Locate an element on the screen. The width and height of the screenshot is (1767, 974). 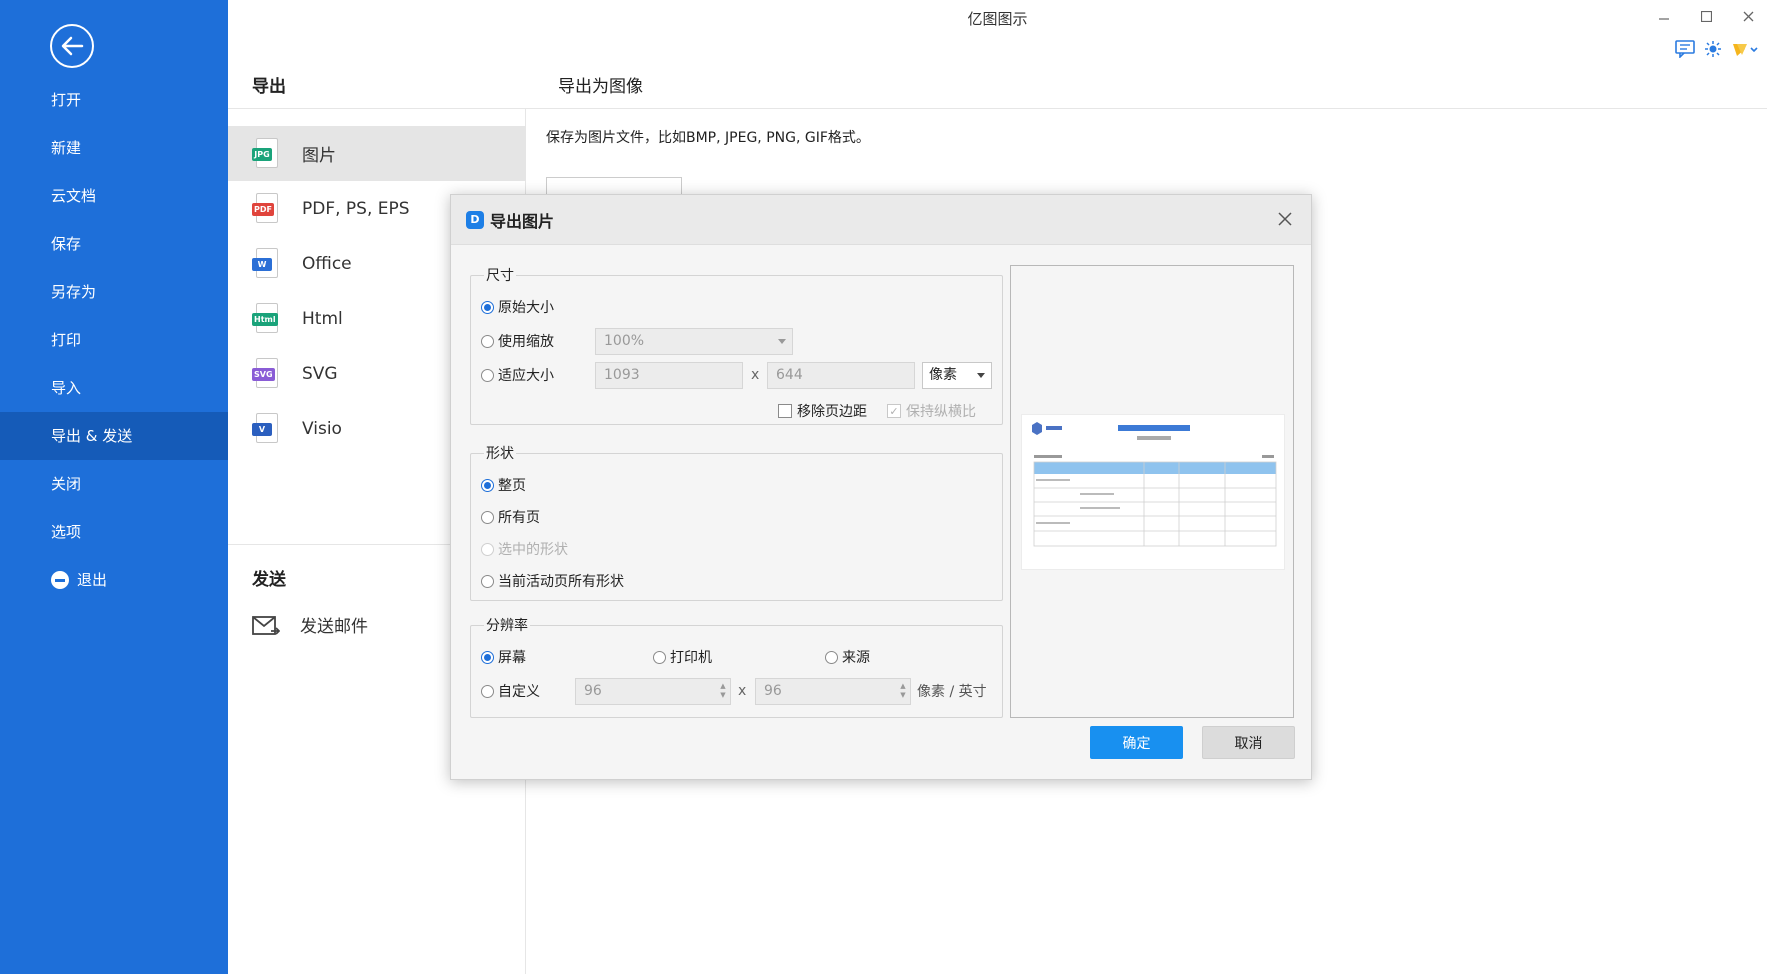
sidebar-item-export-send: 导出 & 发送 is located at coordinates (114, 436).